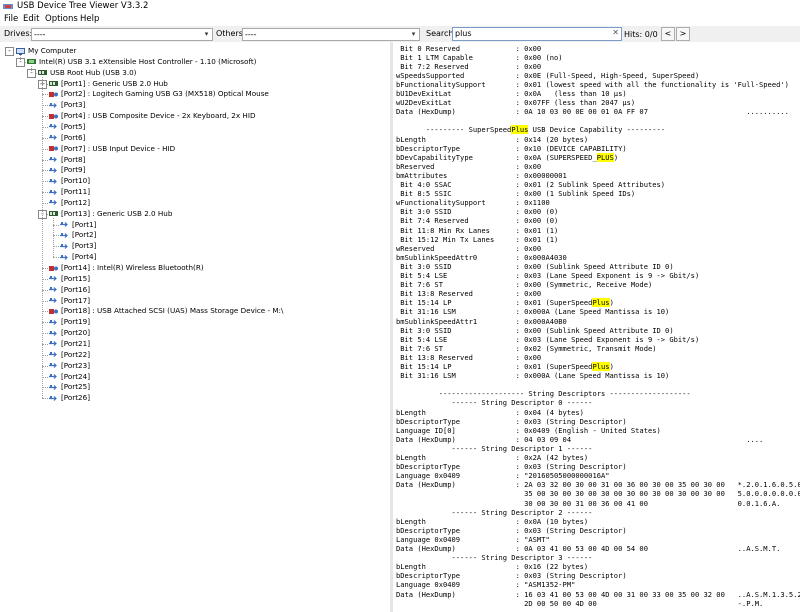 The width and height of the screenshot is (800, 612). I want to click on tree-node: [Port20], so click(69, 333).